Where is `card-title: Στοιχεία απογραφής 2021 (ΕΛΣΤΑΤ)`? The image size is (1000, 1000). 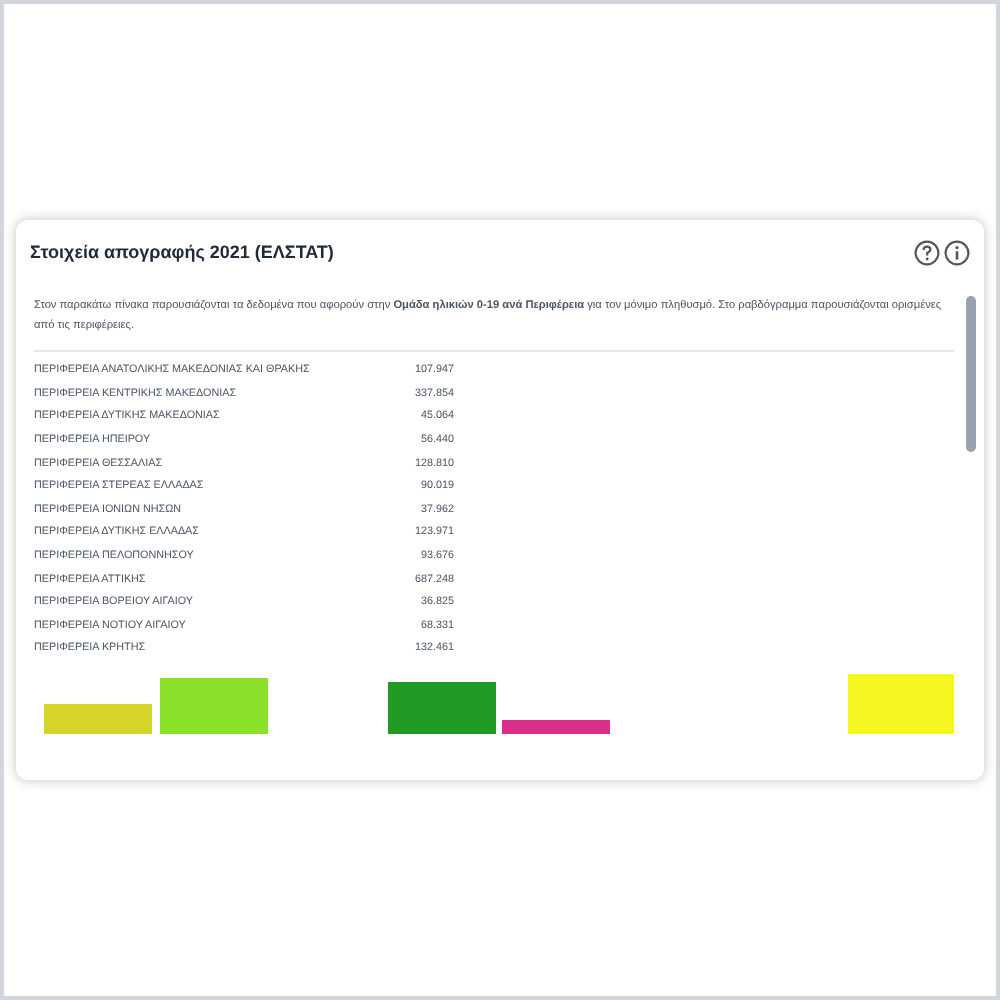
card-title: Στοιχεία απογραφής 2021 (ΕΛΣΤΑΤ) is located at coordinates (182, 253).